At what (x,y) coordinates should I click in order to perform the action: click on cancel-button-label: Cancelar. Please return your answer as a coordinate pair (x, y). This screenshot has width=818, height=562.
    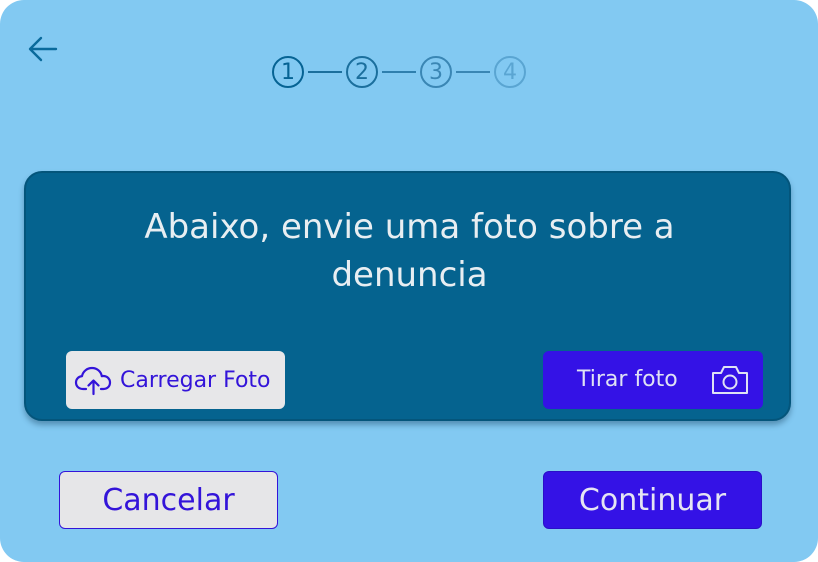
    Looking at the image, I should click on (168, 500).